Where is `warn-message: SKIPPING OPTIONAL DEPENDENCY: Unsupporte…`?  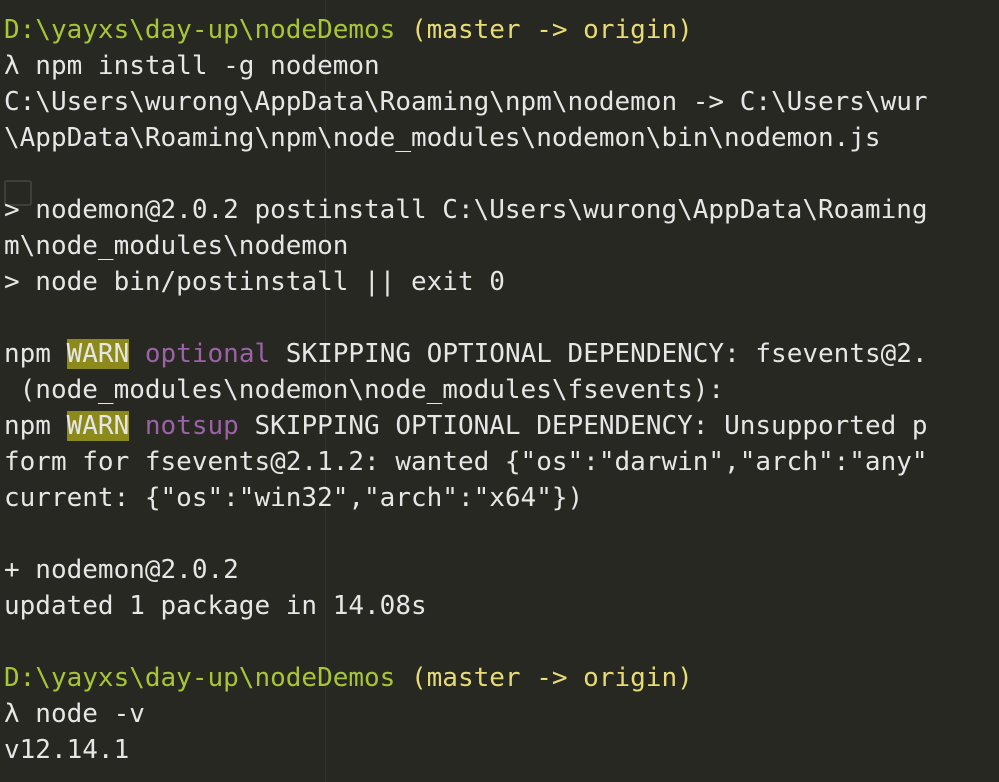 warn-message: SKIPPING OPTIONAL DEPENDENCY: Unsupporte… is located at coordinates (583, 426).